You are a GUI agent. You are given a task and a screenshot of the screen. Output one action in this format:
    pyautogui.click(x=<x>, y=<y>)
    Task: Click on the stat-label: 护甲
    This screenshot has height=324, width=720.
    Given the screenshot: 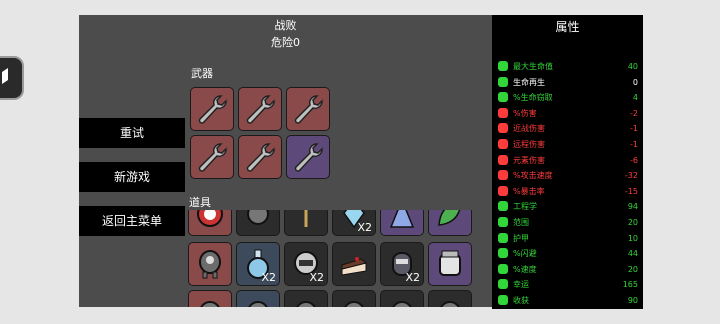 What is the action you would take?
    pyautogui.click(x=521, y=238)
    